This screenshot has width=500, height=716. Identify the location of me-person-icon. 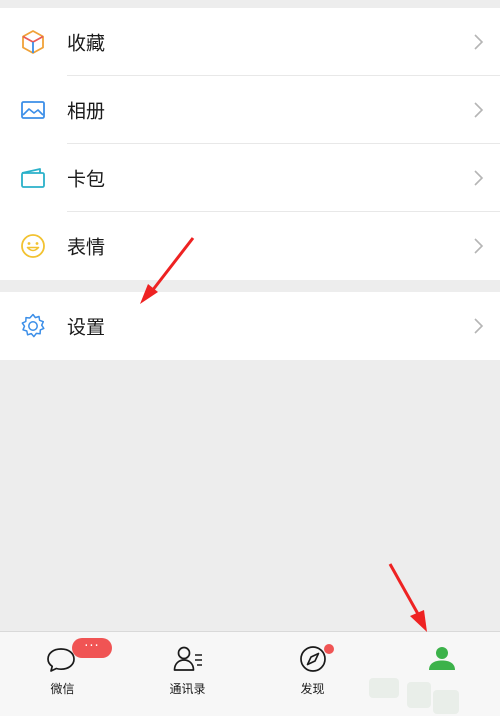
(442, 658).